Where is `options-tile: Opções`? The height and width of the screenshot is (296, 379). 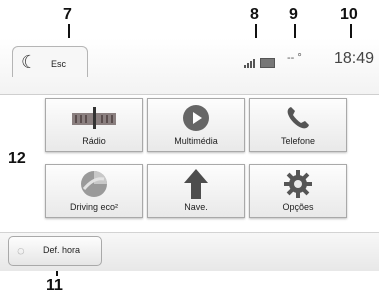 options-tile: Opções is located at coordinates (298, 191).